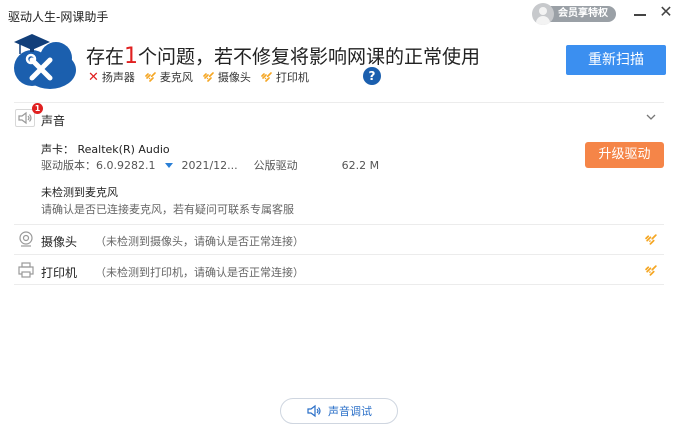 Image resolution: width=680 pixels, height=428 pixels. I want to click on error-x-icon: ✕, so click(93, 77).